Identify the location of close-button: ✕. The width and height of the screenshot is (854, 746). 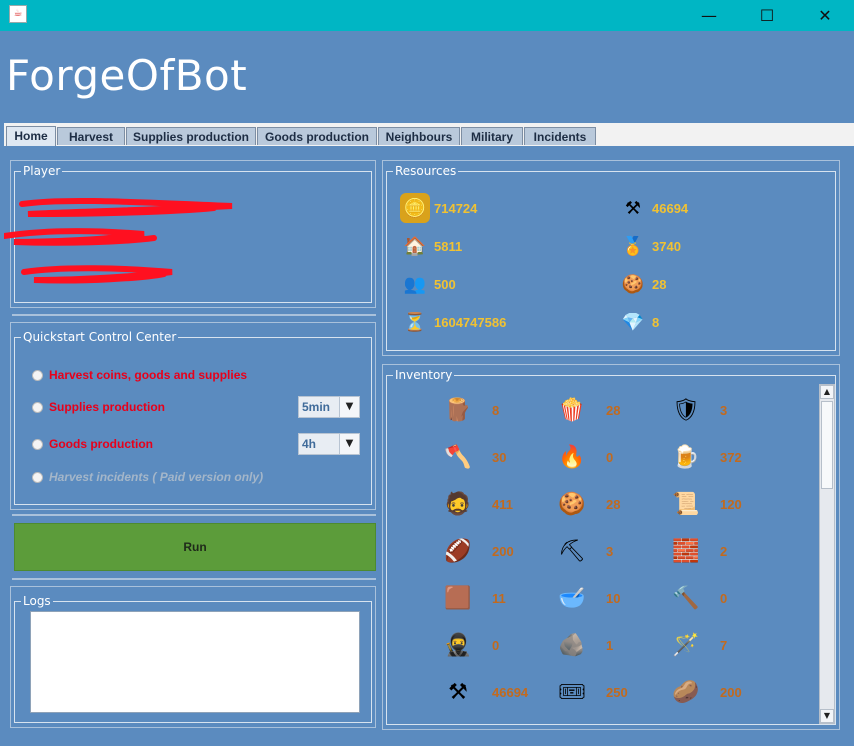
(825, 15).